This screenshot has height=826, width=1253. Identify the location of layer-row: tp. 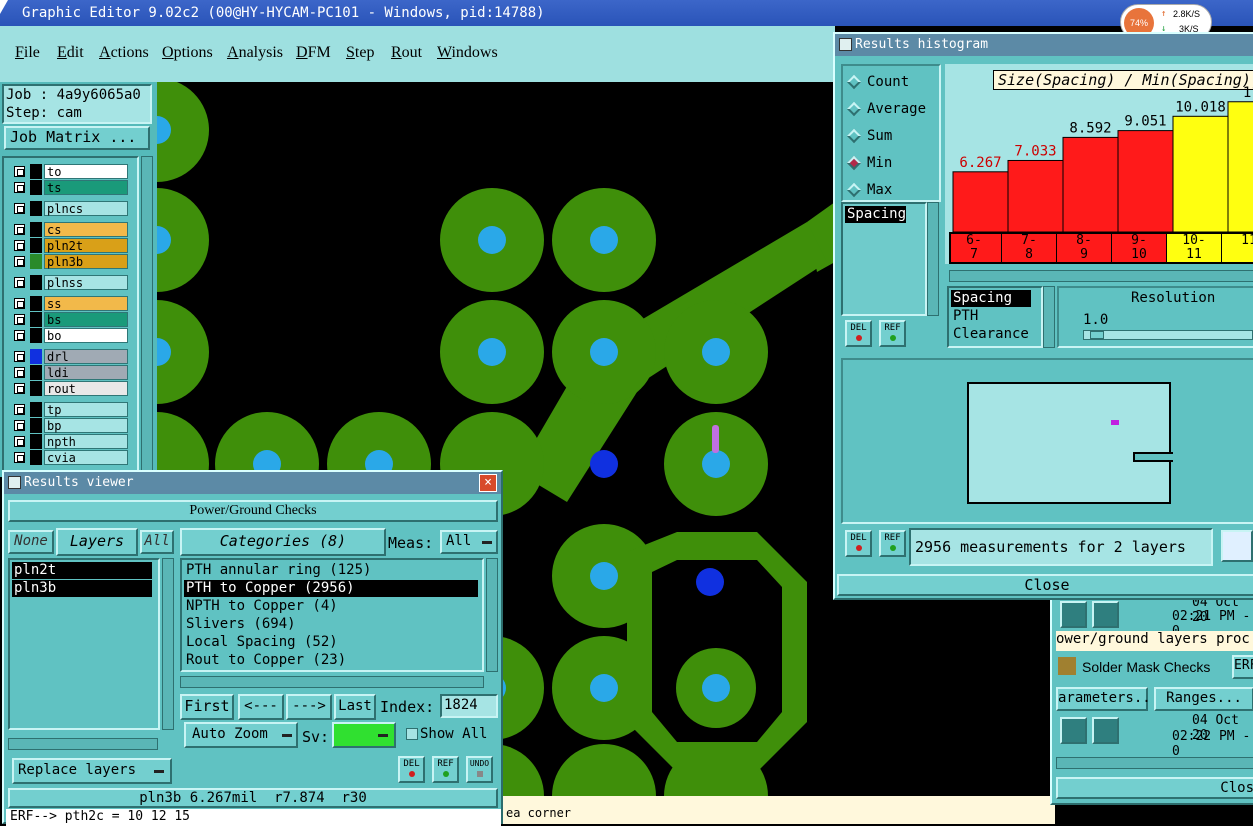
(70, 409).